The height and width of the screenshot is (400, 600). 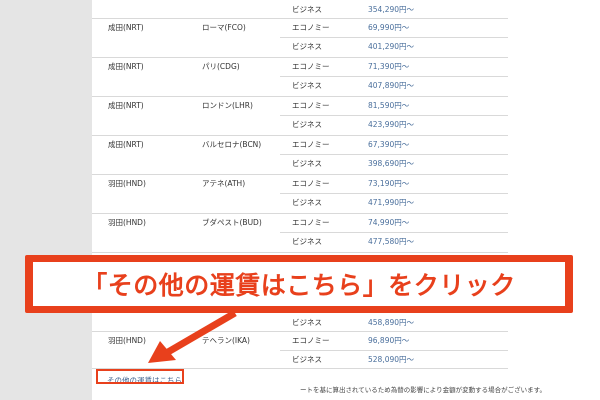 I want to click on fare-price: 528,090円〜, so click(x=391, y=359).